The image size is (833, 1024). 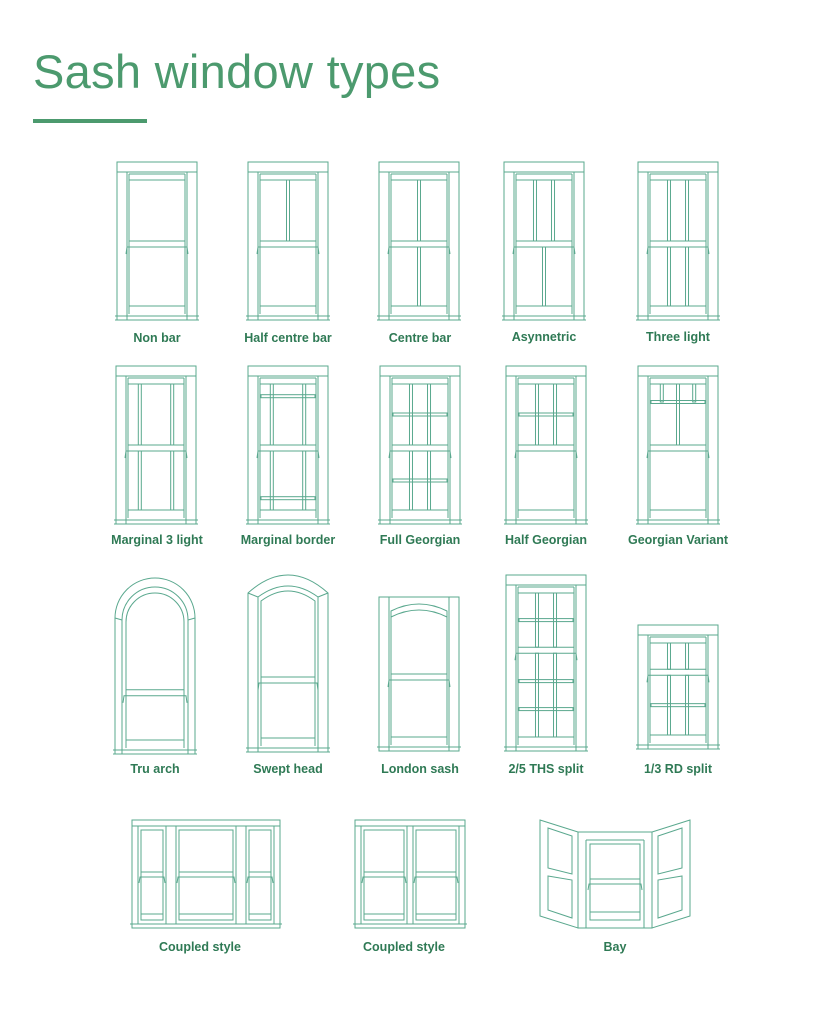 What do you see at coordinates (237, 71) in the screenshot?
I see `page-title: Sash window types` at bounding box center [237, 71].